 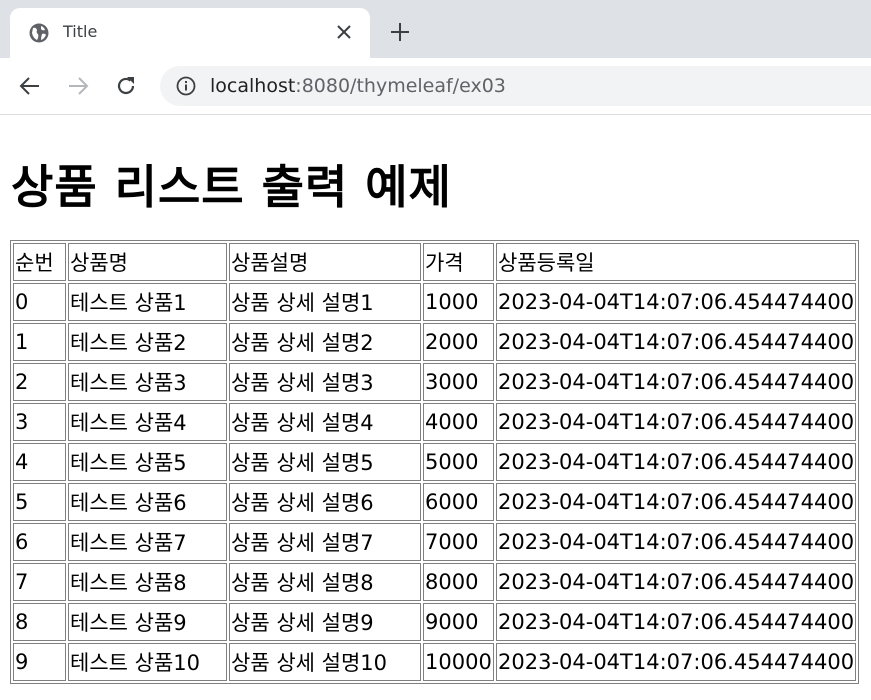 What do you see at coordinates (190, 33) in the screenshot?
I see `browser-tab: Title` at bounding box center [190, 33].